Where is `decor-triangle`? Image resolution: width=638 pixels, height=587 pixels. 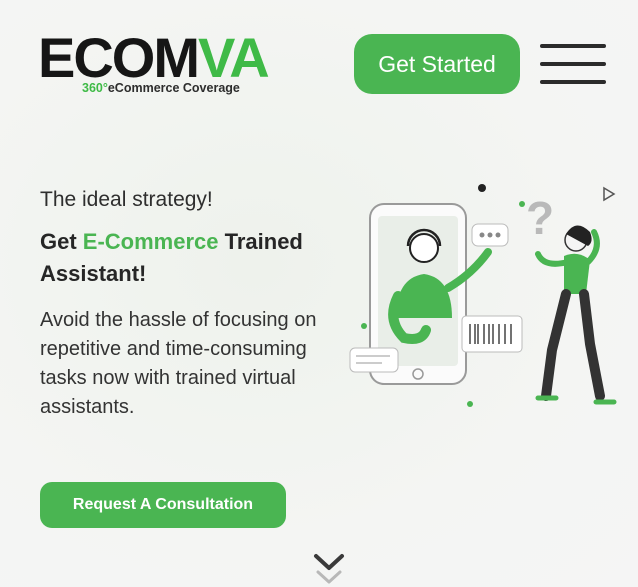
decor-triangle is located at coordinates (609, 194).